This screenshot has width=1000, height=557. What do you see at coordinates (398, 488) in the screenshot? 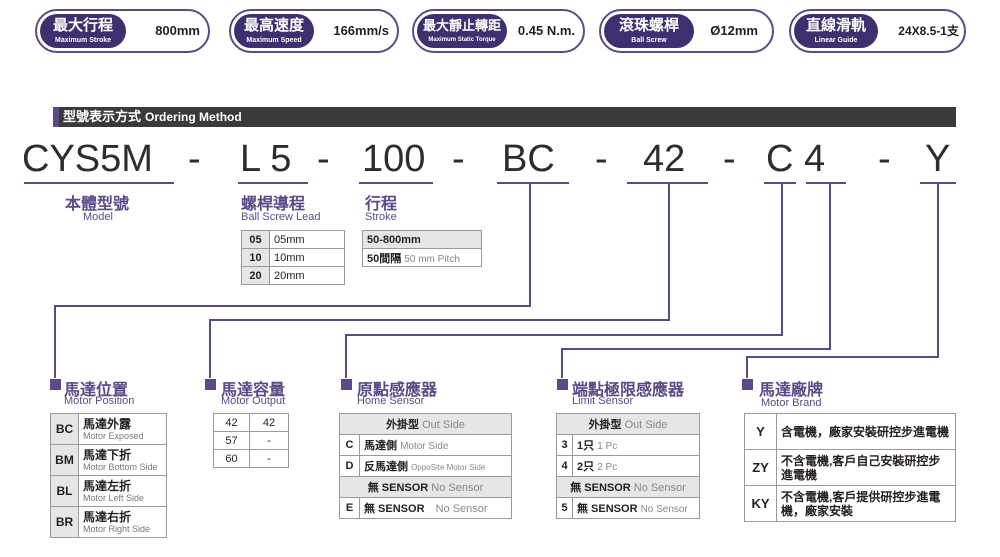
I see `home-sensor-zh: 無 SENSOR` at bounding box center [398, 488].